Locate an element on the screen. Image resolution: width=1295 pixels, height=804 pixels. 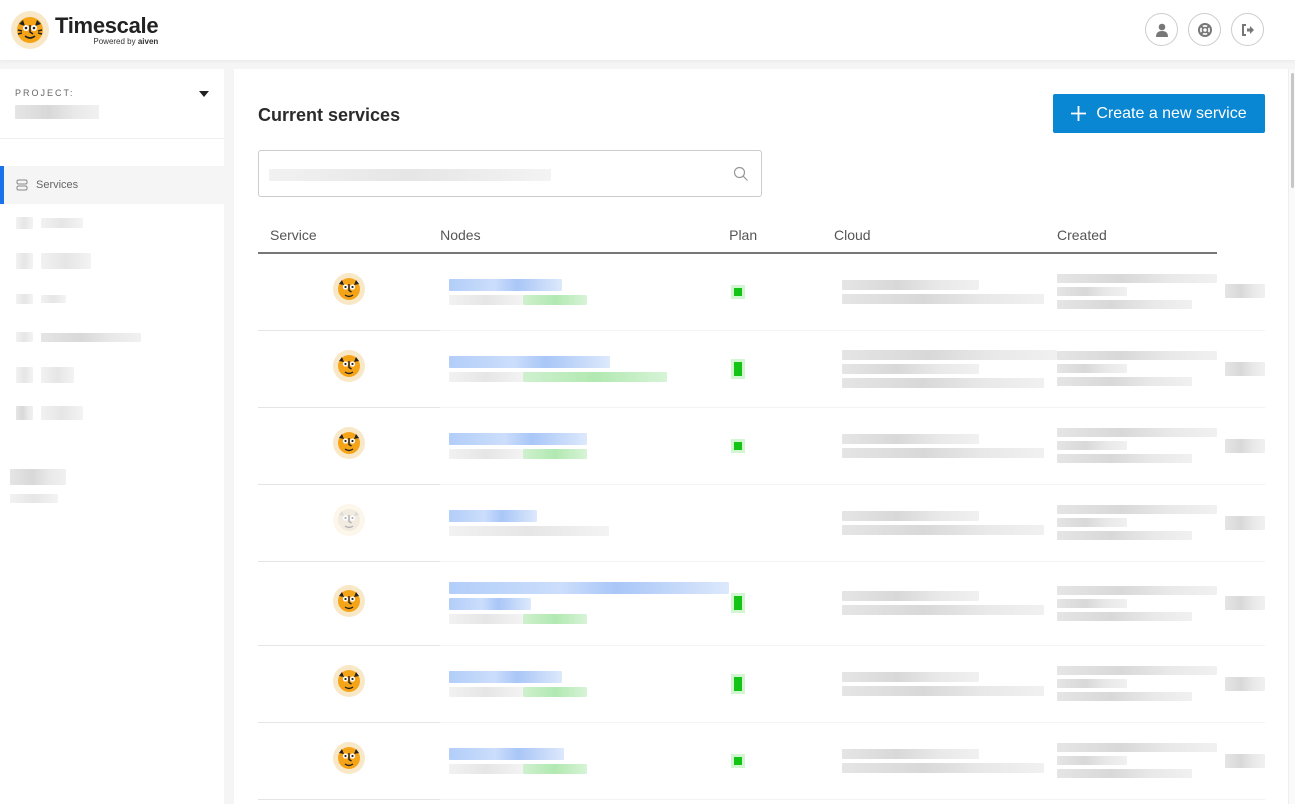
caret-down-icon is located at coordinates (204, 94).